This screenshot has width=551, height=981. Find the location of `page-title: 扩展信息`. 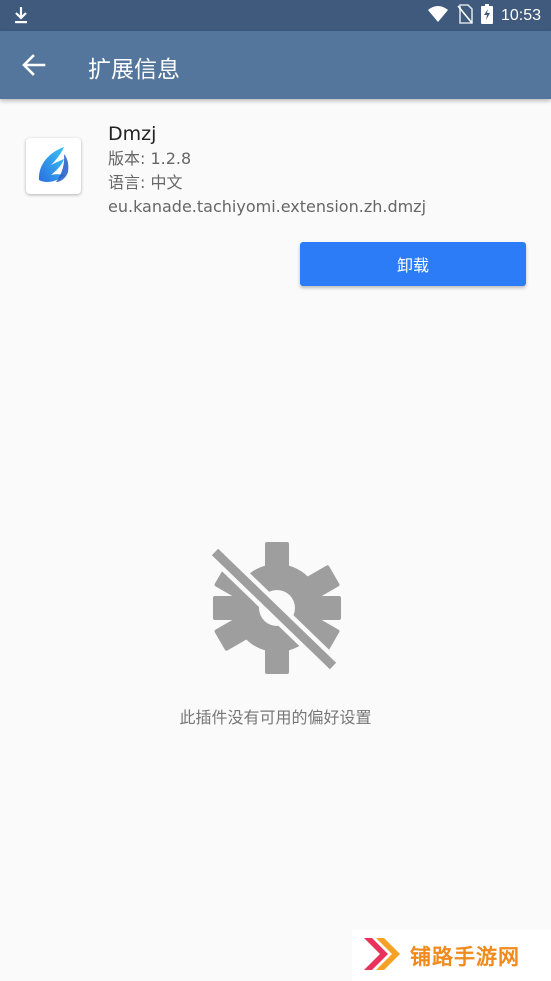

page-title: 扩展信息 is located at coordinates (134, 70).